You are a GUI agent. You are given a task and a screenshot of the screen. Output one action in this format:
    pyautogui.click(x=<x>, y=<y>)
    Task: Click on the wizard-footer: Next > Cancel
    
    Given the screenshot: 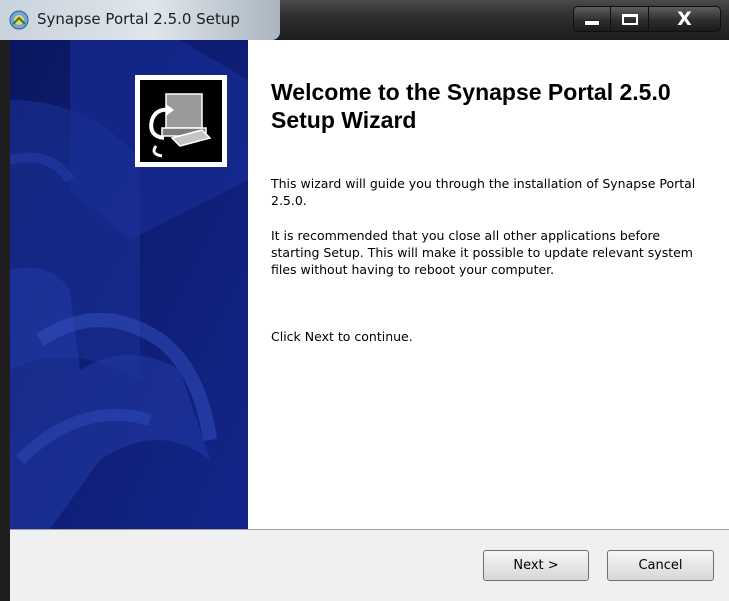 What is the action you would take?
    pyautogui.click(x=369, y=565)
    